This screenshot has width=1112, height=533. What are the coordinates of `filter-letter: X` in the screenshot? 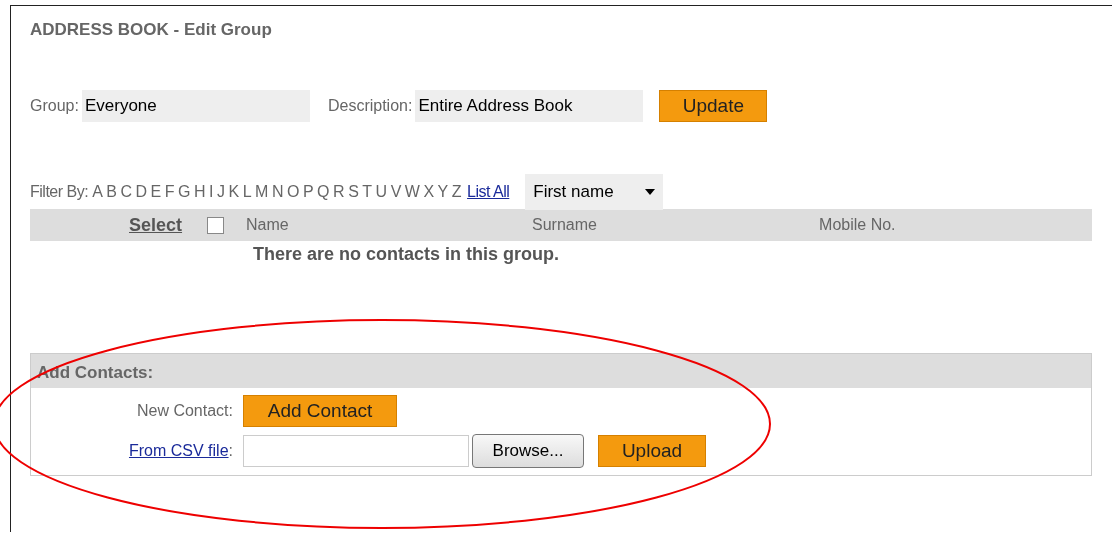 It's located at (428, 192).